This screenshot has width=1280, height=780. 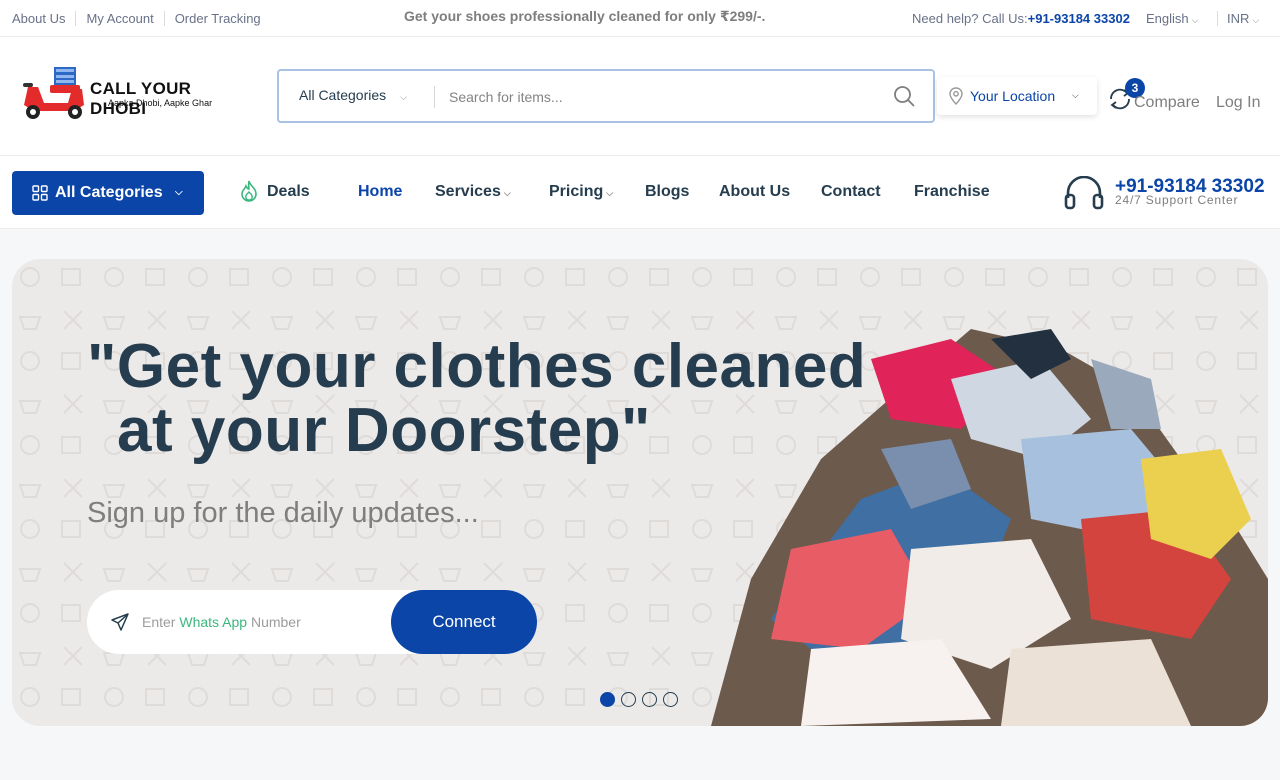 What do you see at coordinates (213, 622) in the screenshot?
I see `placeholder-highlight: Whats App` at bounding box center [213, 622].